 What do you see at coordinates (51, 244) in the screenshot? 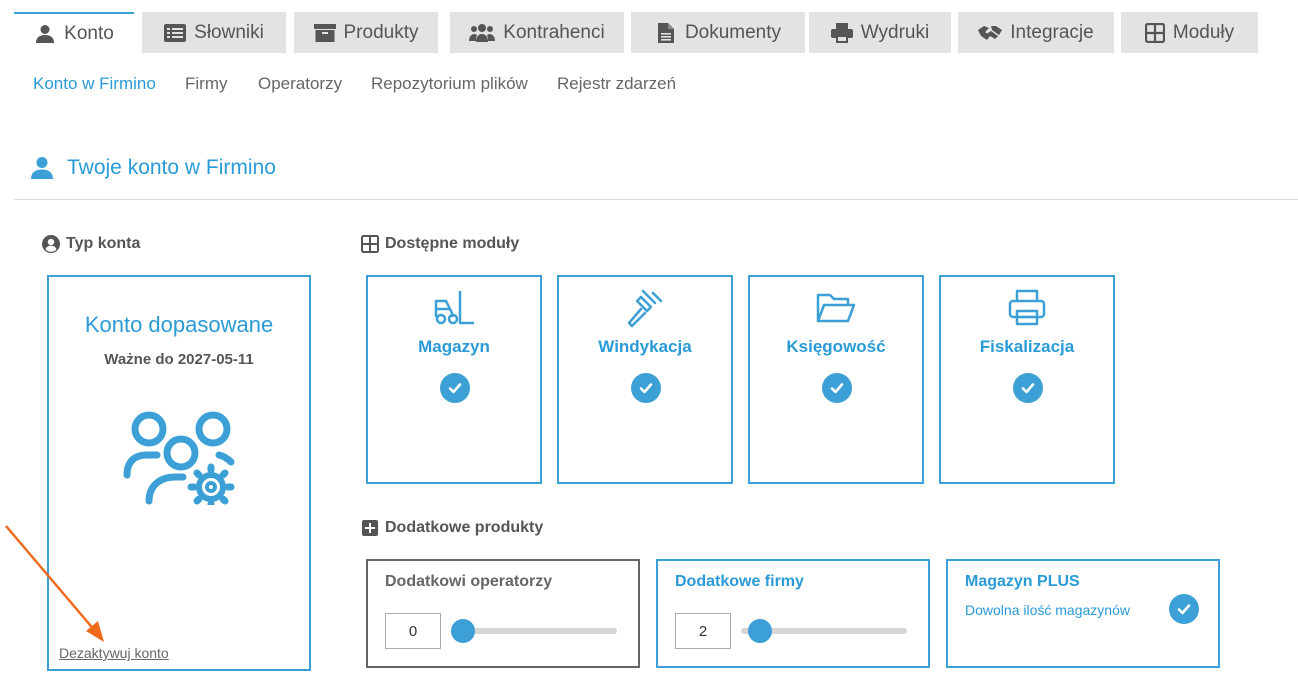
I see `user-circle-icon` at bounding box center [51, 244].